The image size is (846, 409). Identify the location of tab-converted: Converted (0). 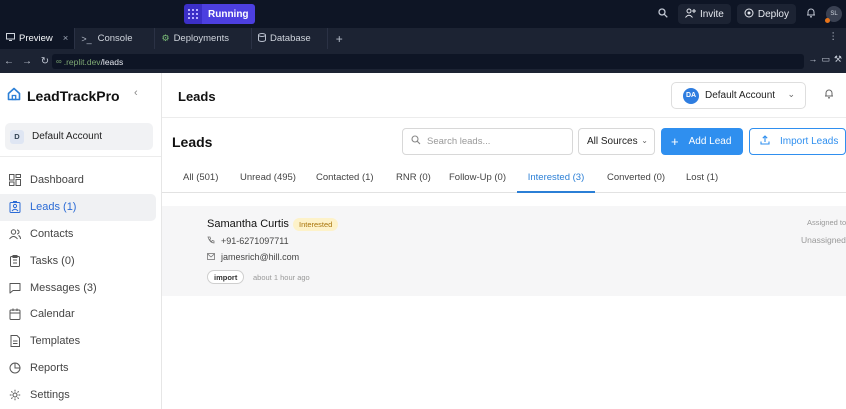
(636, 180).